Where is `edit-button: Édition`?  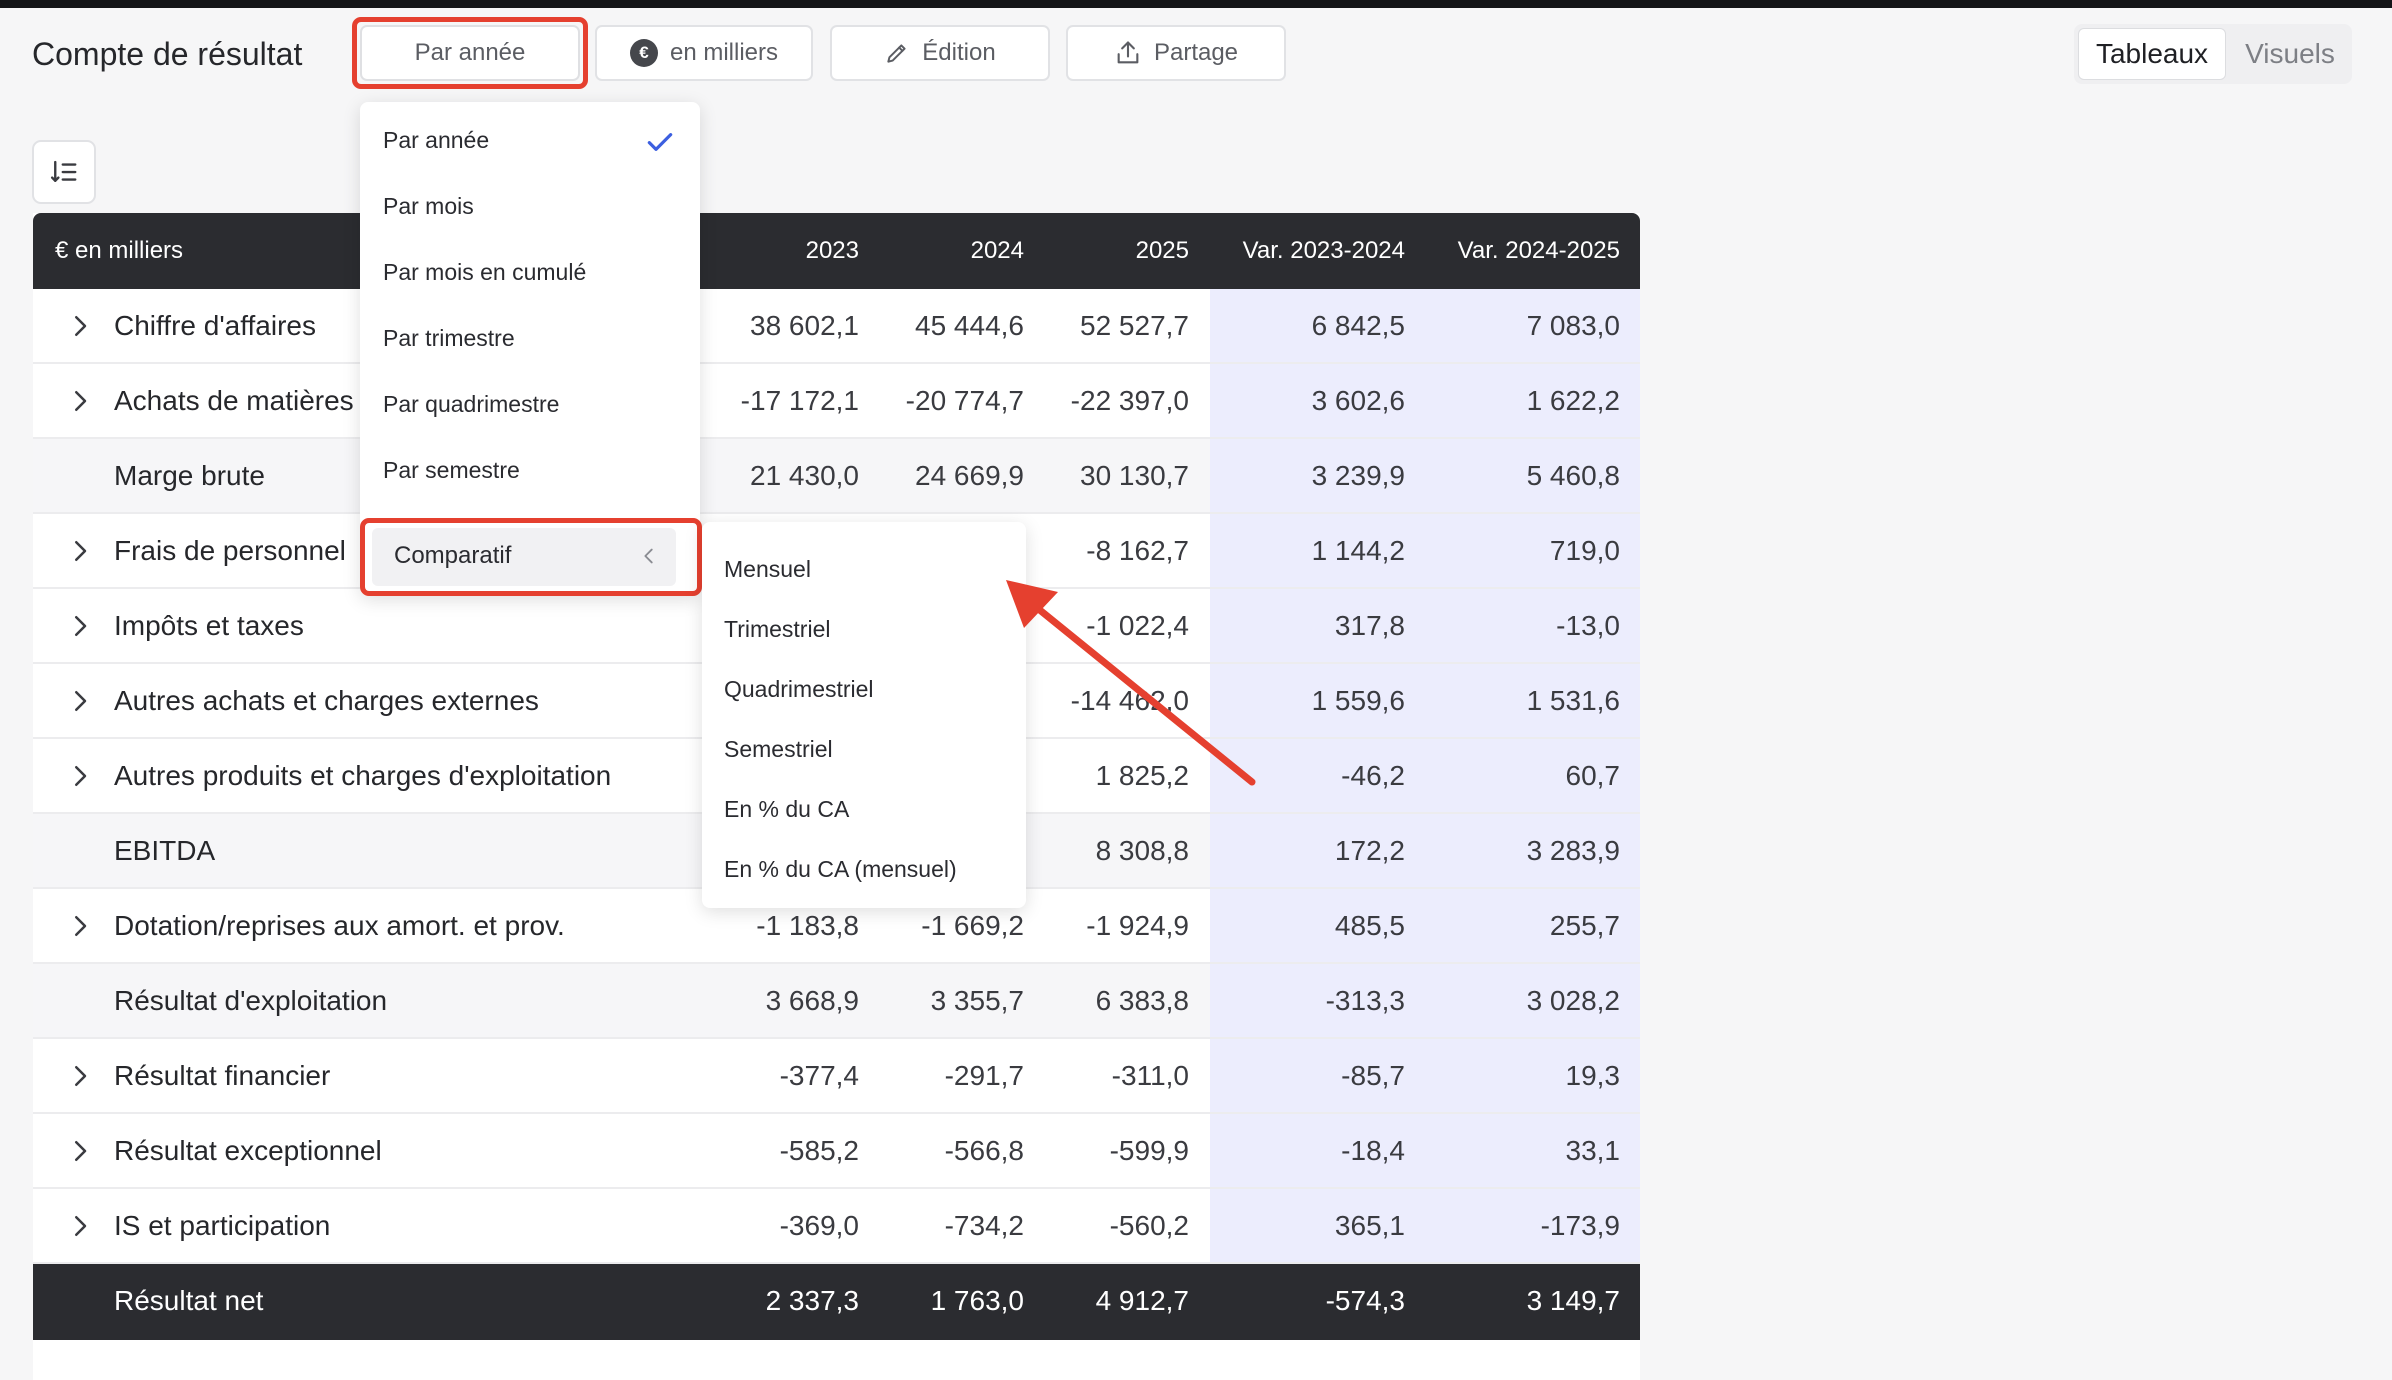
edit-button: Édition is located at coordinates (940, 53).